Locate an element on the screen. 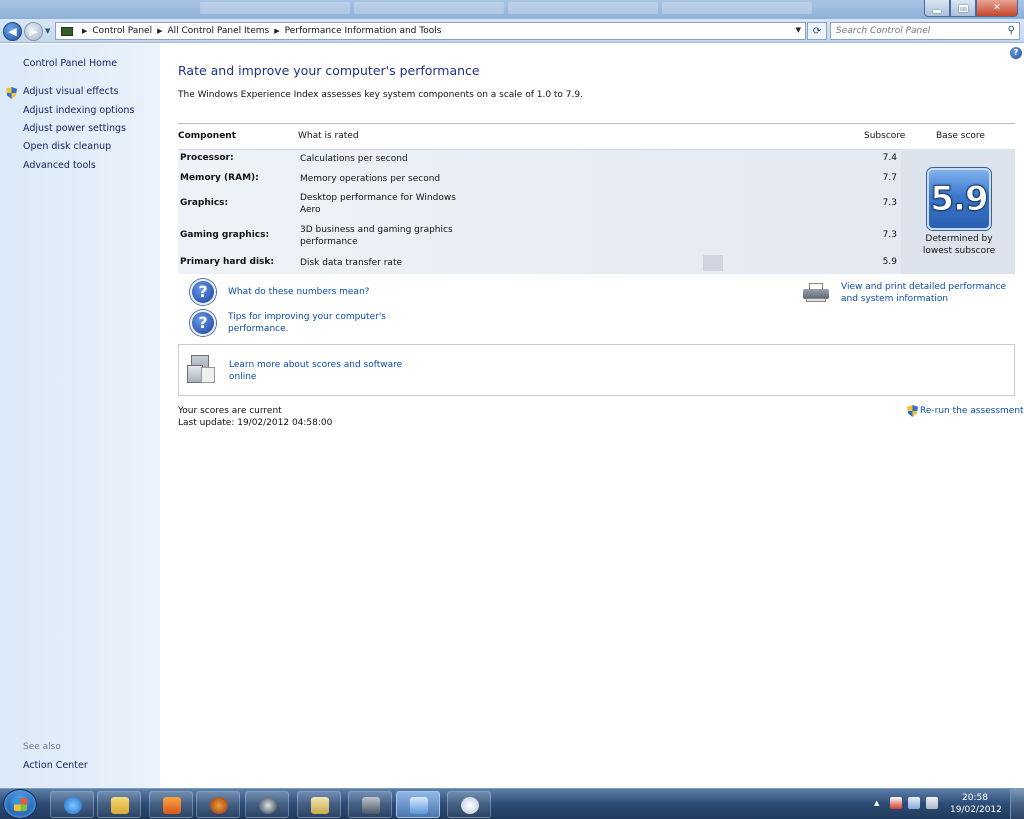 The height and width of the screenshot is (819, 1024). minimize-icon is located at coordinates (937, 11).